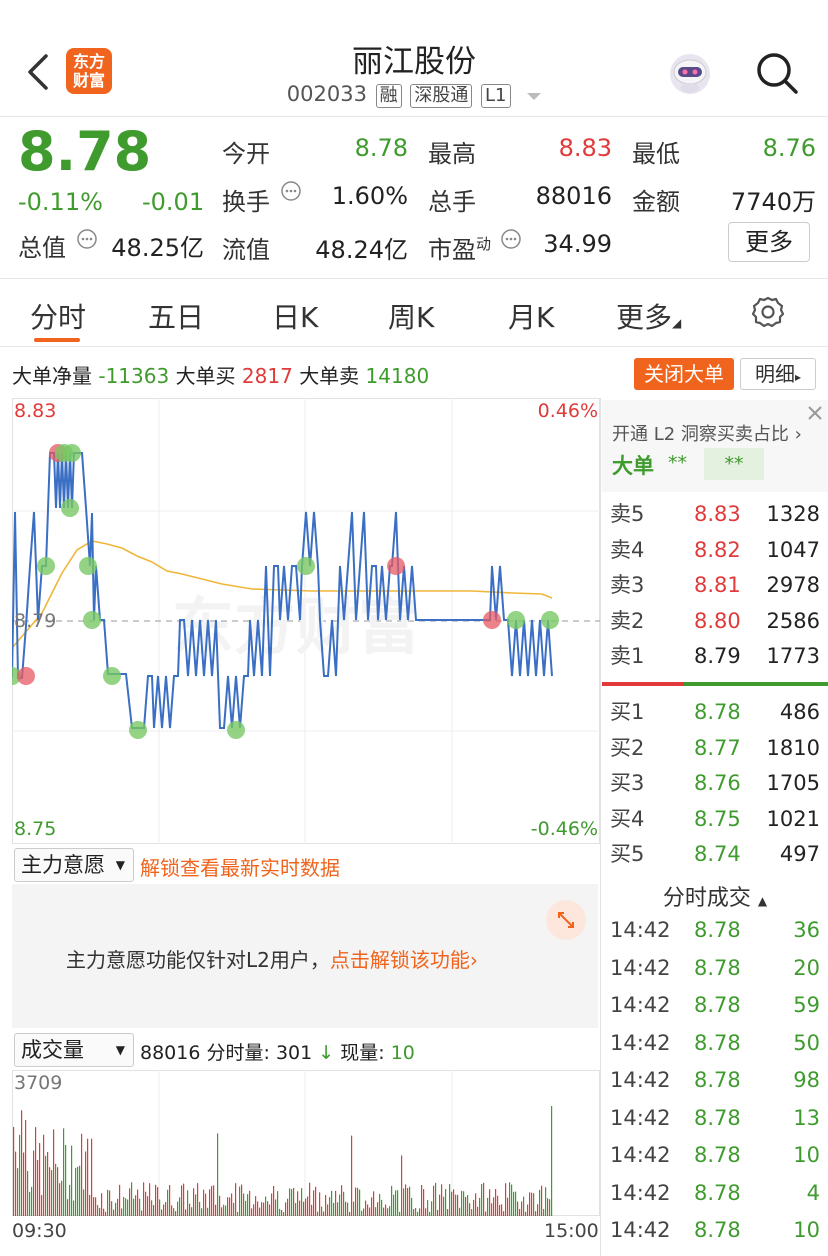  What do you see at coordinates (806, 967) in the screenshot?
I see `tick-volume: 20` at bounding box center [806, 967].